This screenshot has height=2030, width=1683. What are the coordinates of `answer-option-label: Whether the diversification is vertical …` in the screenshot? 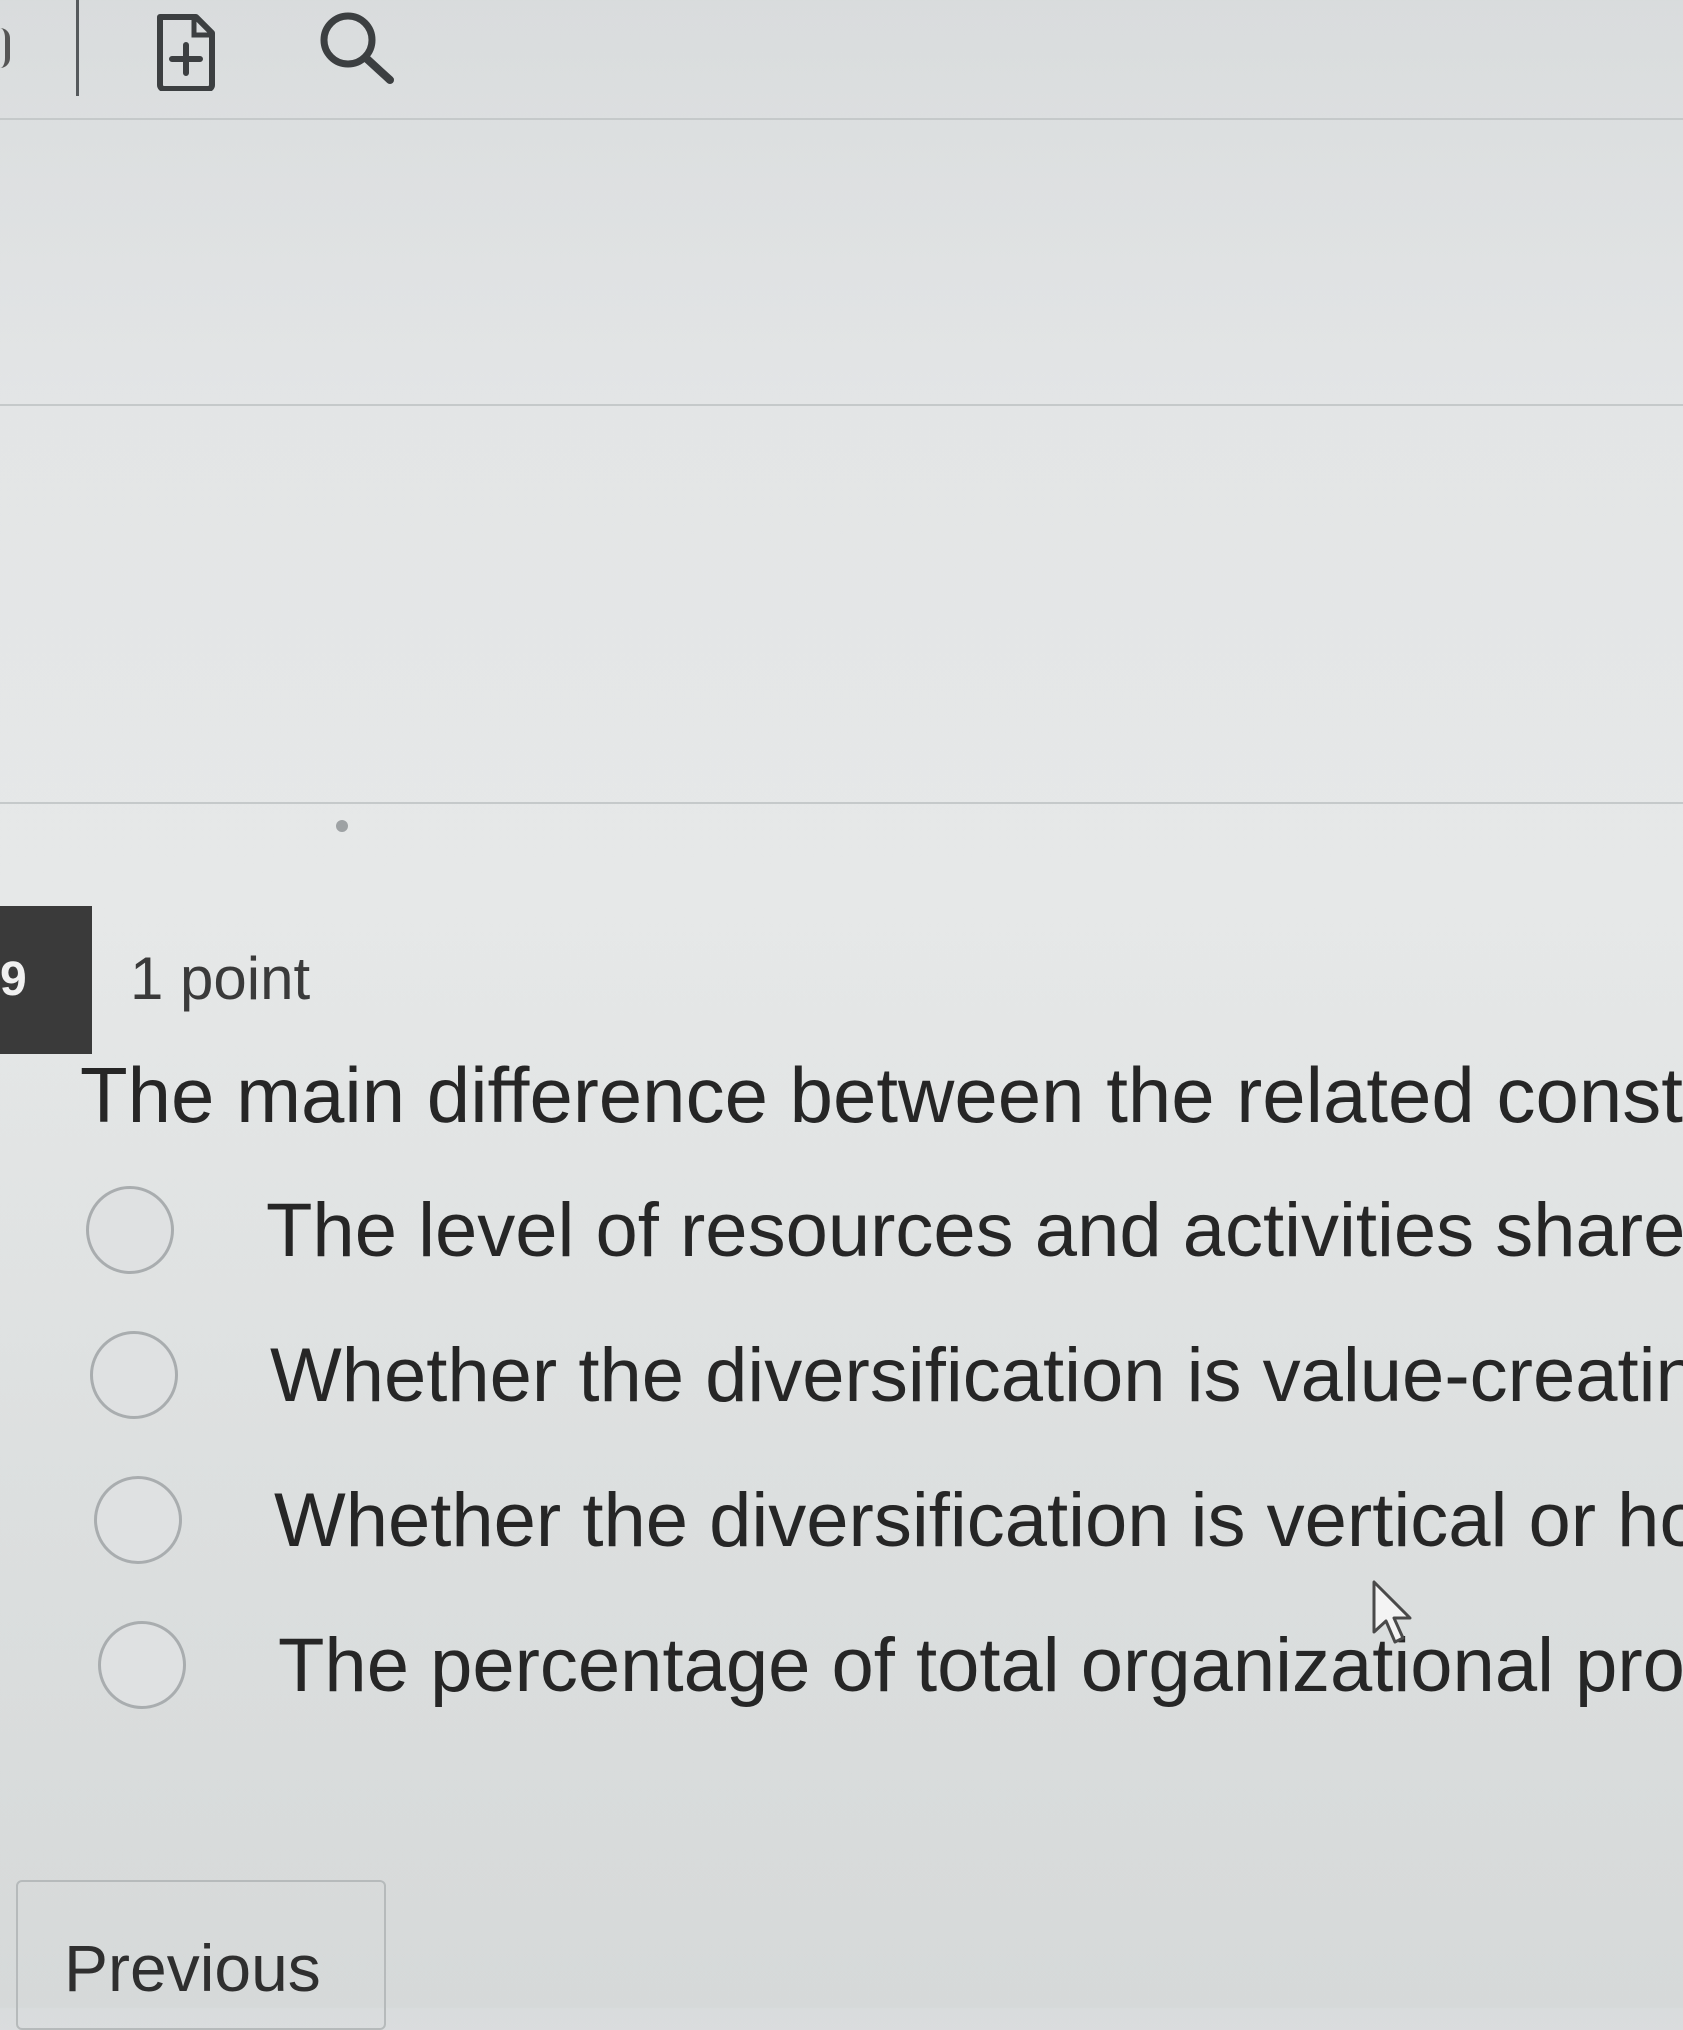 It's located at (978, 1520).